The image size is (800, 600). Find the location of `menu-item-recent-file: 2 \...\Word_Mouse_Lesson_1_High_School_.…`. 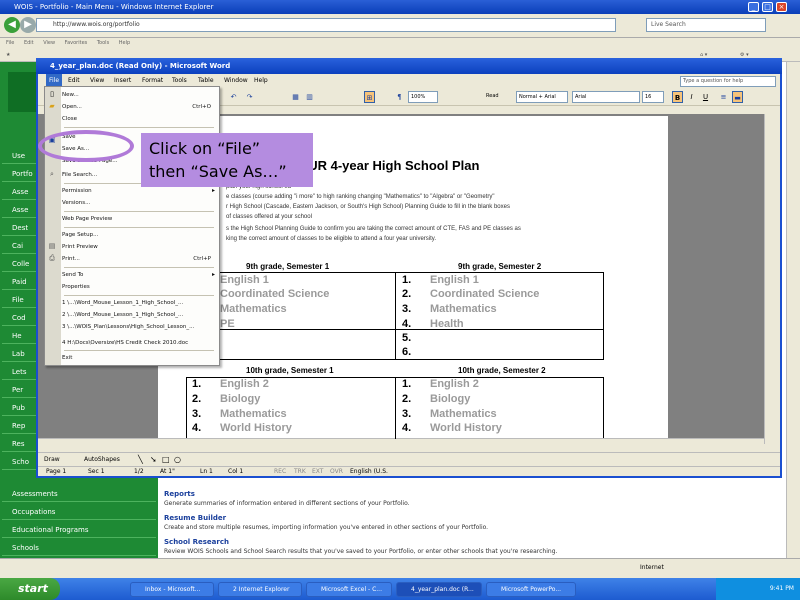

menu-item-recent-file: 2 \...\Word_Mouse_Lesson_1_High_School_.… is located at coordinates (140, 315).